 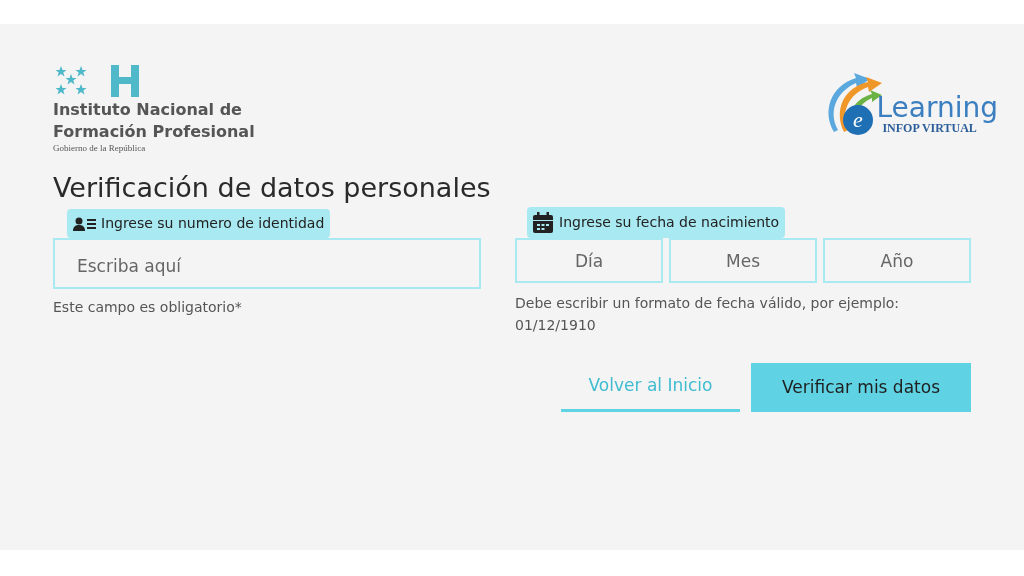 What do you see at coordinates (148, 307) in the screenshot?
I see `help-text: Este campo es obligatorio*` at bounding box center [148, 307].